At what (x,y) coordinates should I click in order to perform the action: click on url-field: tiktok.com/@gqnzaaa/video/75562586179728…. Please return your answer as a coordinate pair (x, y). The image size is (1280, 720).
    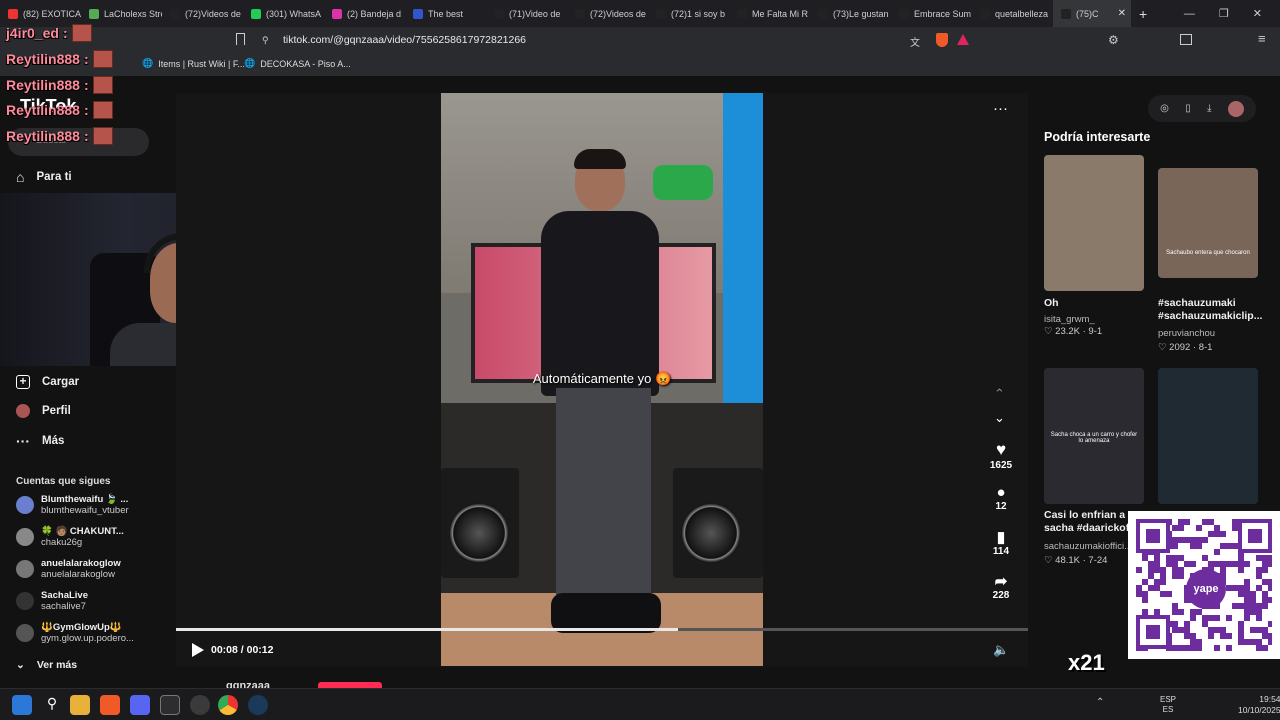
    Looking at the image, I should click on (404, 40).